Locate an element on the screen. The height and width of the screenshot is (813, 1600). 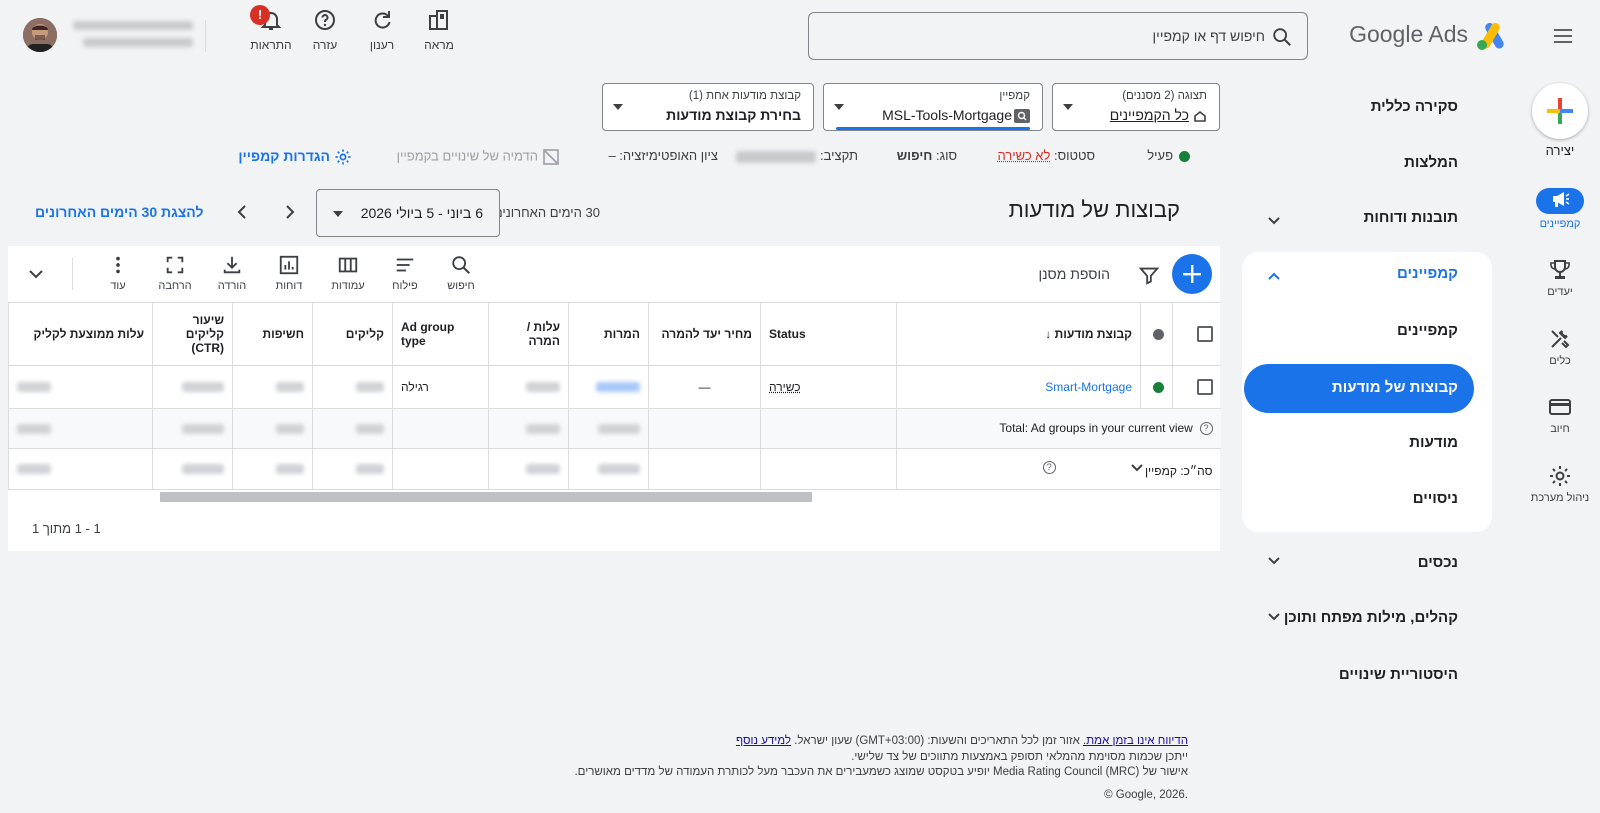
learn-more-link: למידע נוסף is located at coordinates (763, 741).